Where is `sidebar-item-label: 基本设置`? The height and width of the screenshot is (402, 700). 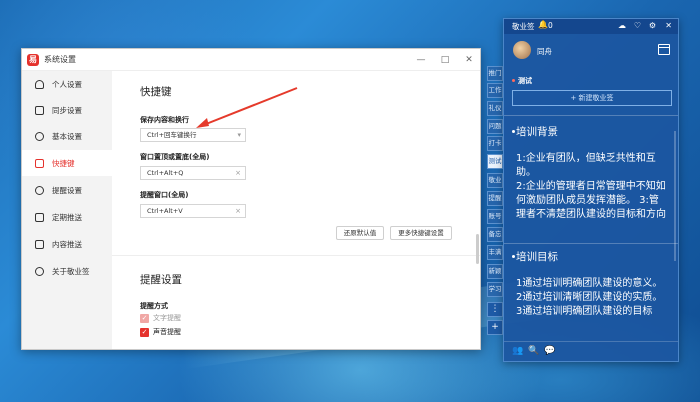 sidebar-item-label: 基本设置 is located at coordinates (67, 136).